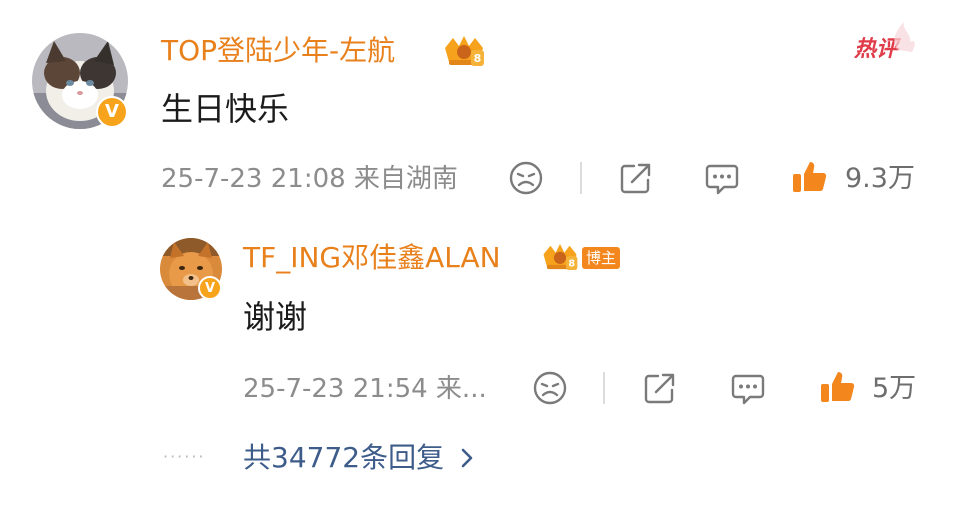 The image size is (955, 509). I want to click on comment-time-location: 25-7-23 21:08 来自湖南, so click(309, 179).